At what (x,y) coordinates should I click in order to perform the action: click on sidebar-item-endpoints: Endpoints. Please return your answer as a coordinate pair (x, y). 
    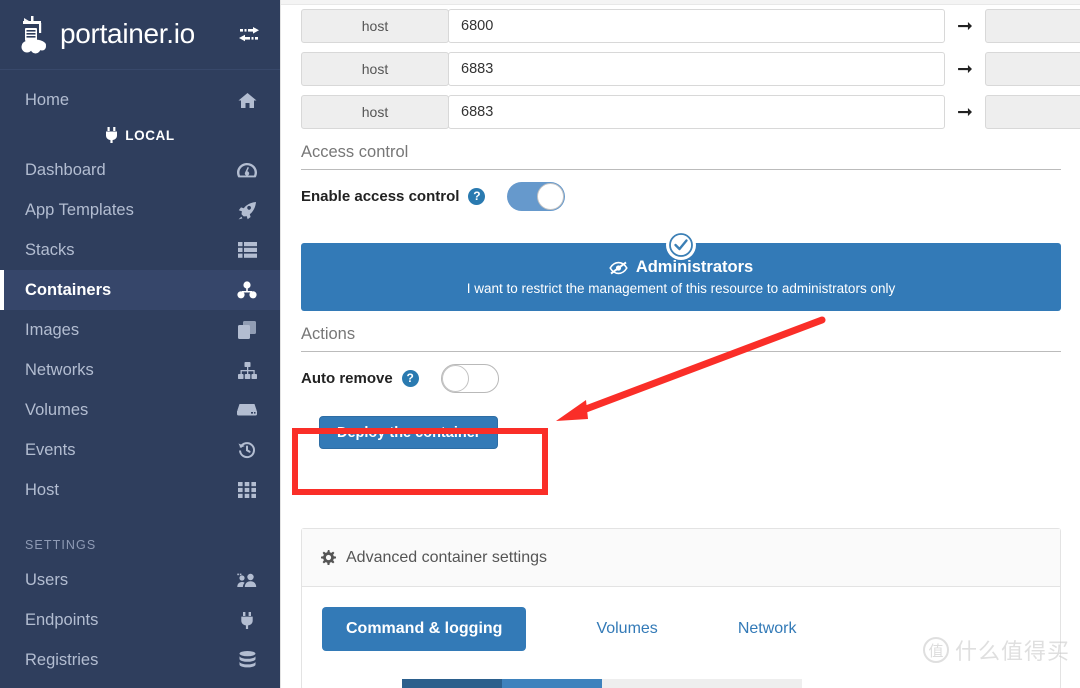
    Looking at the image, I should click on (140, 620).